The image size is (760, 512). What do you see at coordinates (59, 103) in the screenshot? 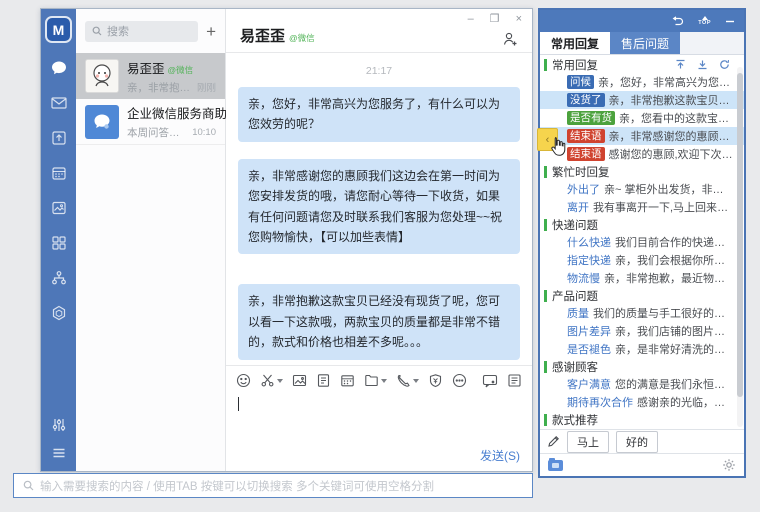
I see `mail-icon` at bounding box center [59, 103].